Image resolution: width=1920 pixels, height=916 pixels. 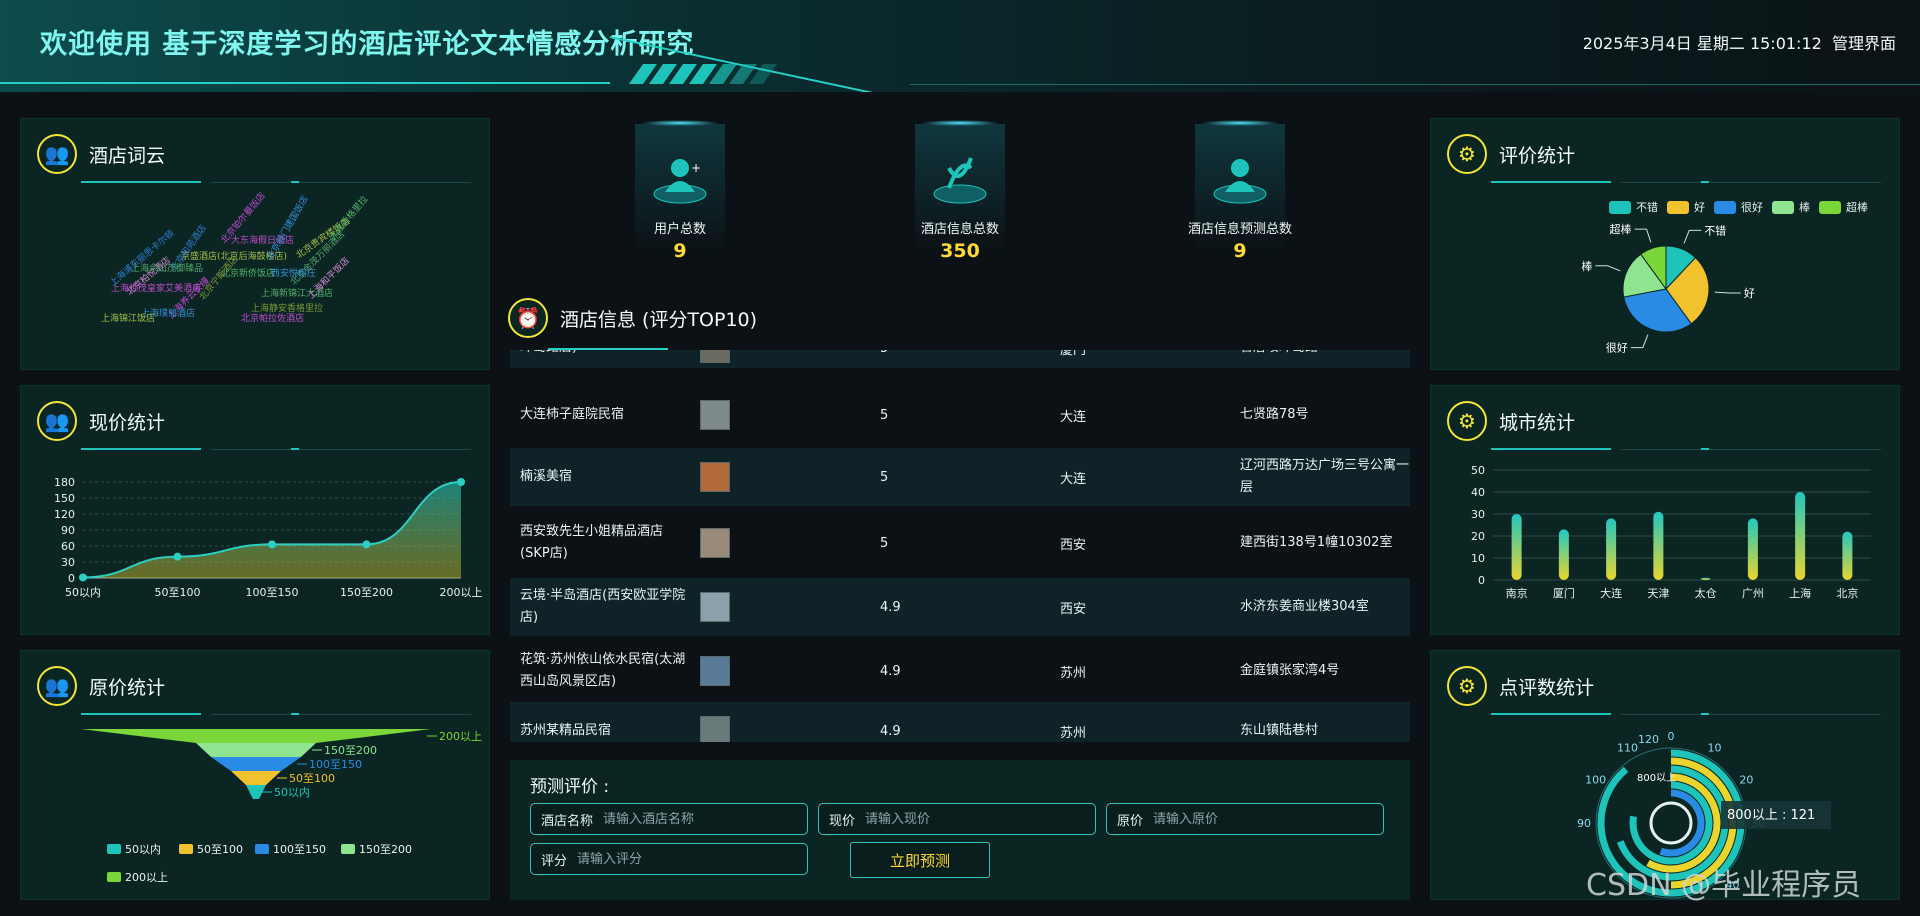 What do you see at coordinates (842, 821) in the screenshot?
I see `field-label: 现价` at bounding box center [842, 821].